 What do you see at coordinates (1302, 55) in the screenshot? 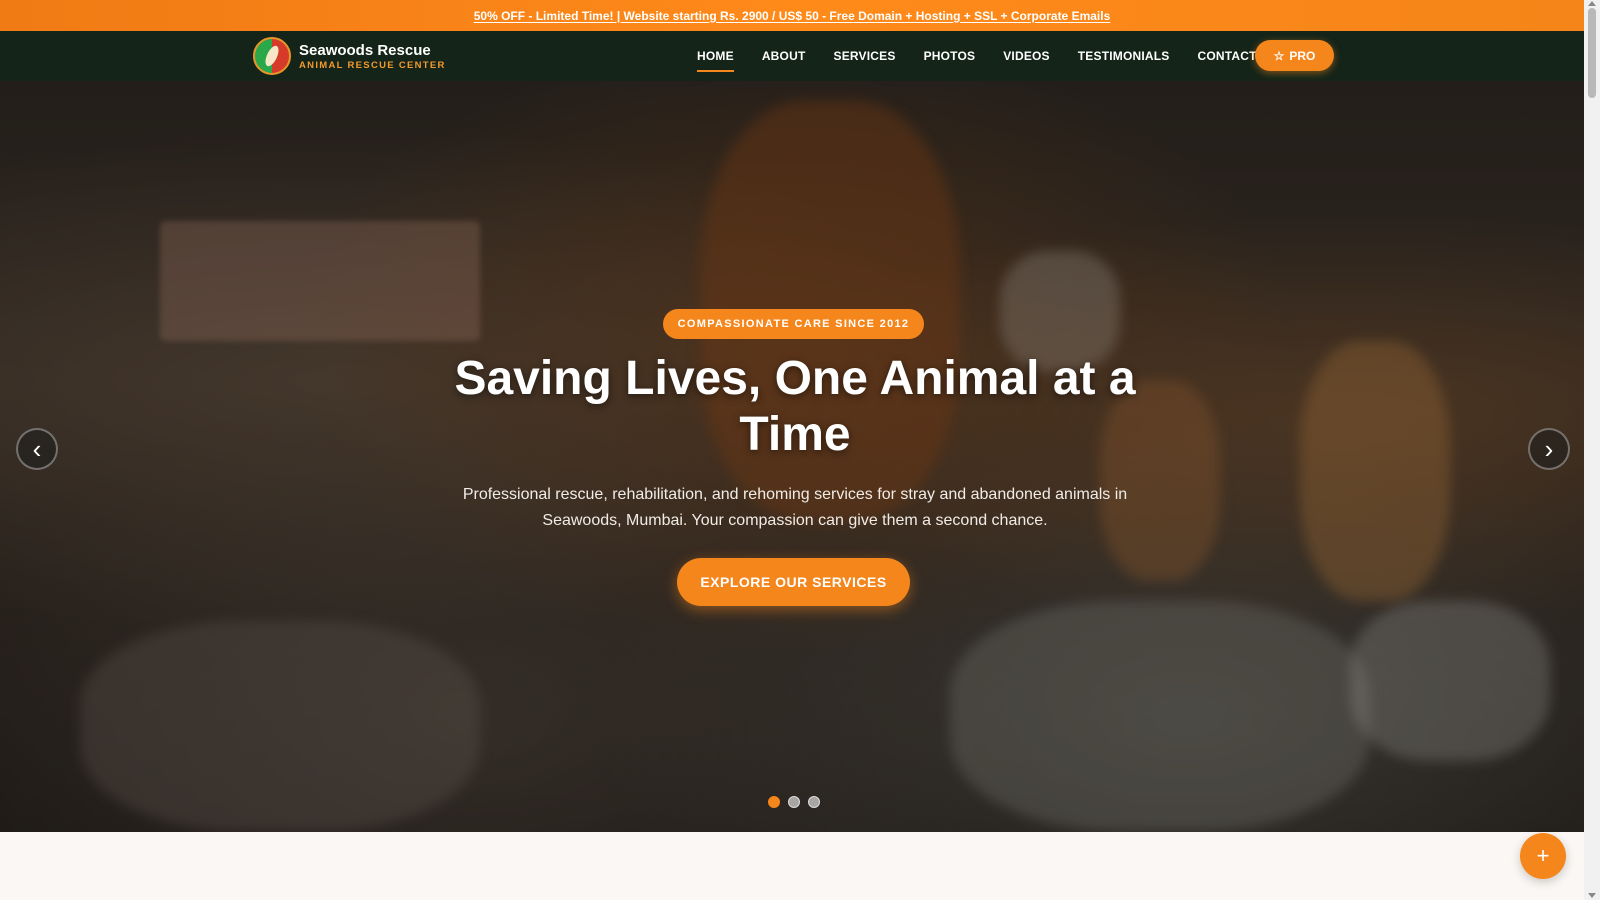
I see `pro-label: PRO` at bounding box center [1302, 55].